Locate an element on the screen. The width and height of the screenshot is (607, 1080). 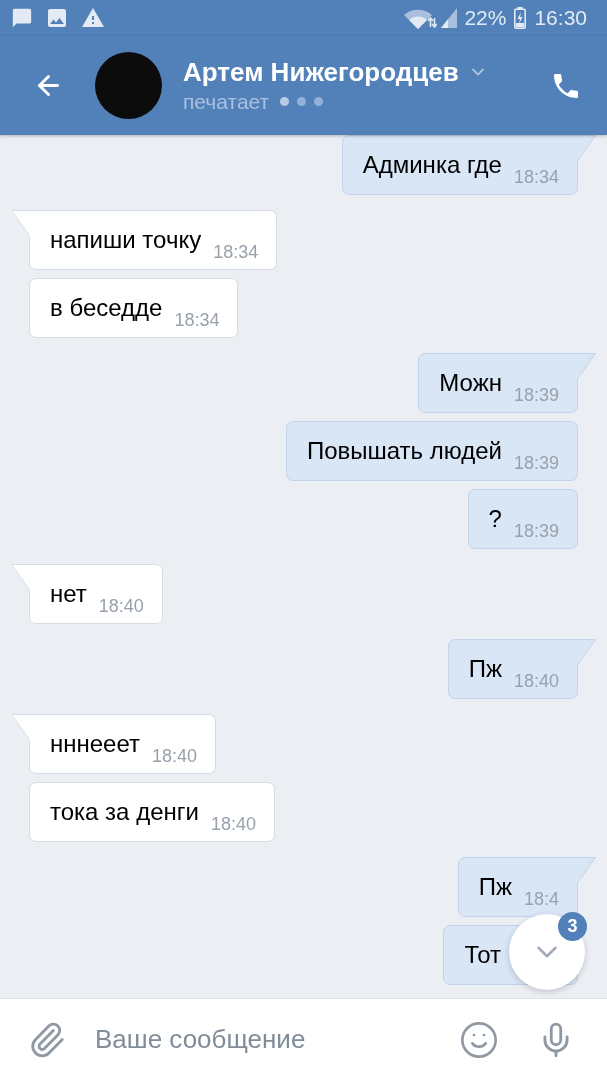
message-text: напиши точку is located at coordinates (126, 240).